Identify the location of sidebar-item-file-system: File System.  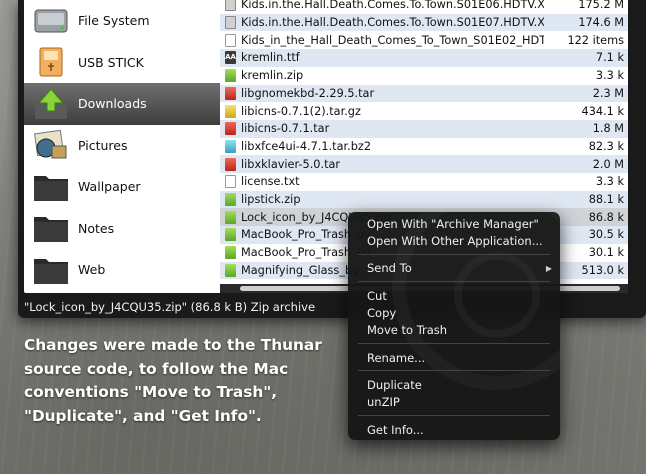
(123, 21).